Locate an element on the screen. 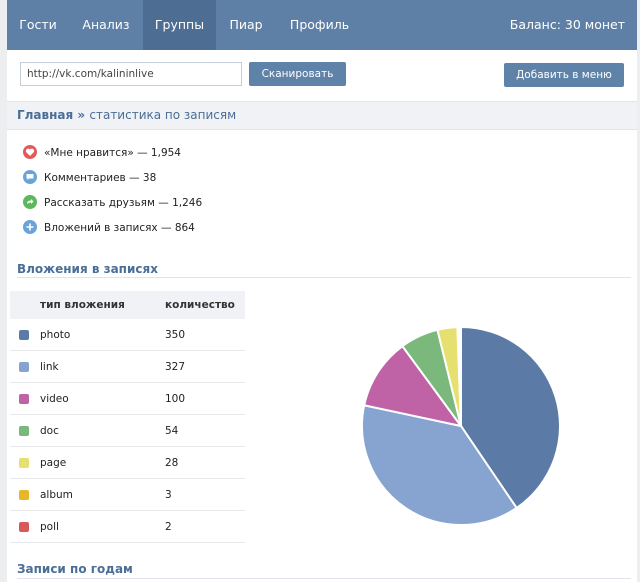 The width and height of the screenshot is (640, 582). attachment-type: photo is located at coordinates (95, 335).